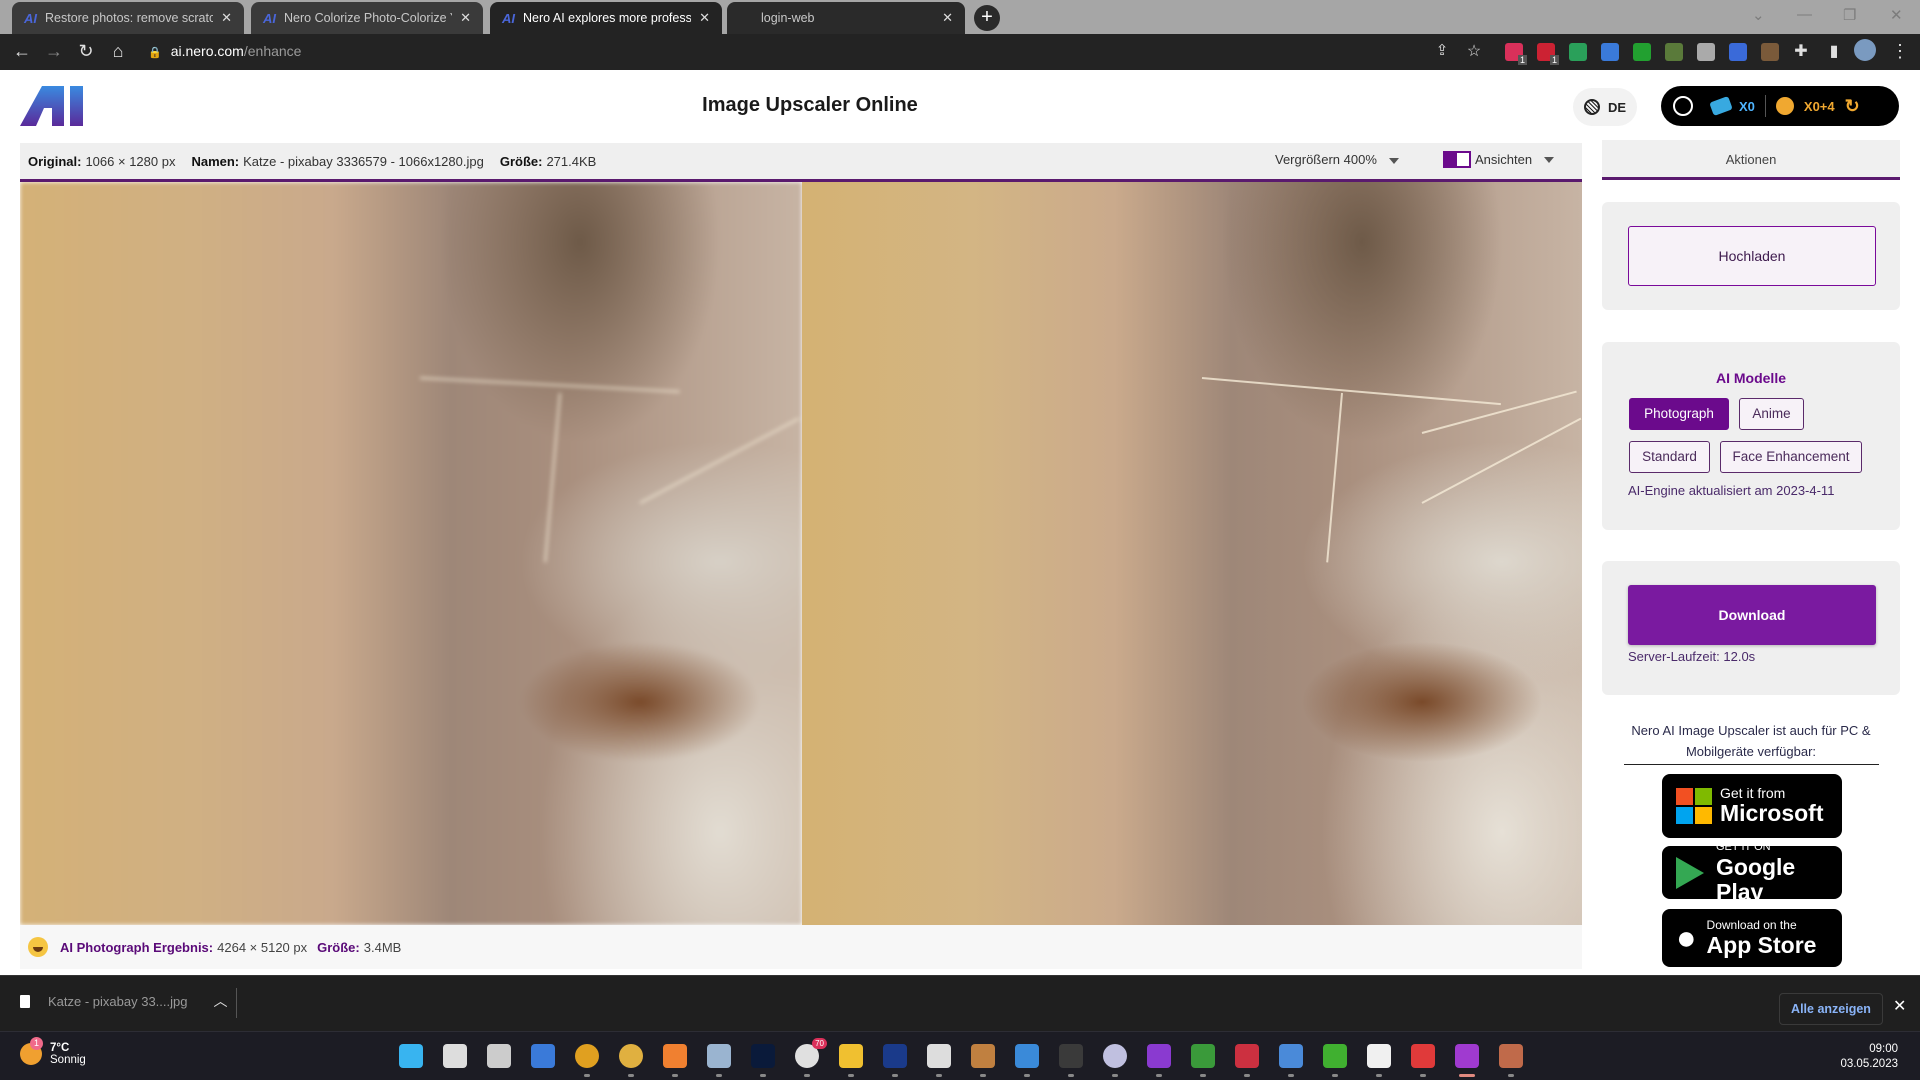 This screenshot has height=1080, width=1920. What do you see at coordinates (1780, 106) in the screenshot?
I see `account-bar: X0 X0+4 ↻` at bounding box center [1780, 106].